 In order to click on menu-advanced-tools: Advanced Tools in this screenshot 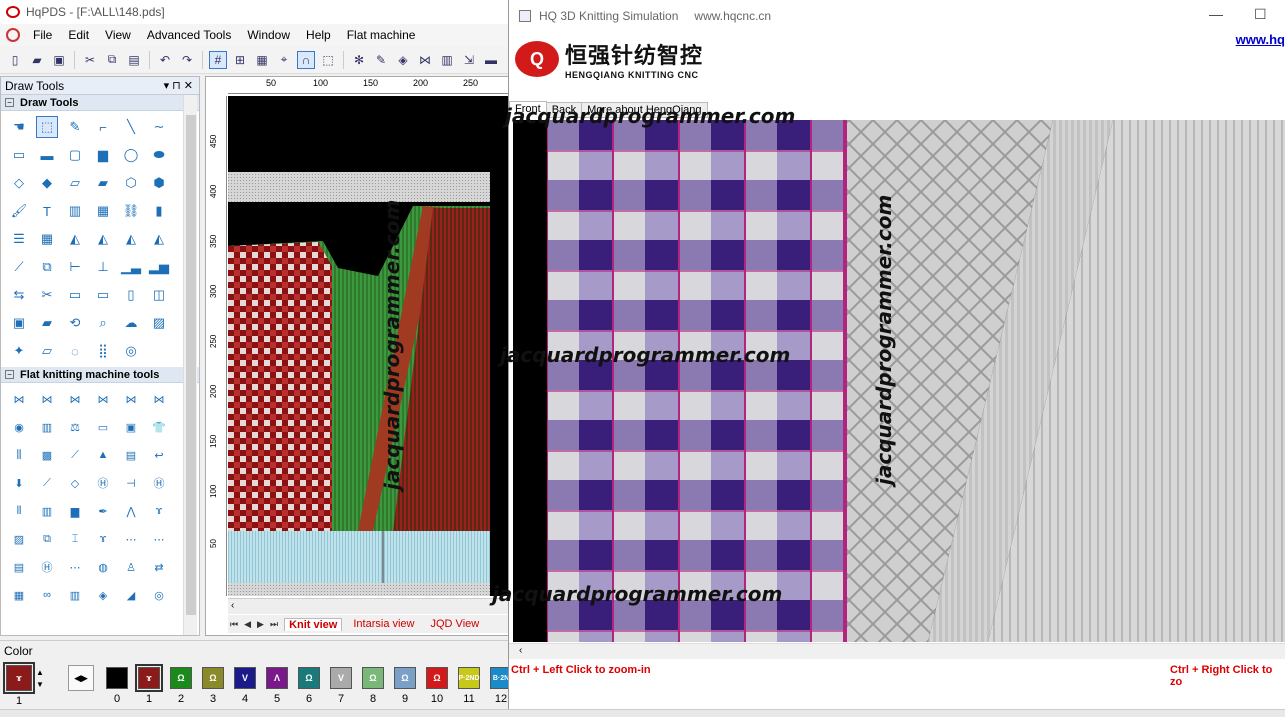, I will do `click(189, 35)`.